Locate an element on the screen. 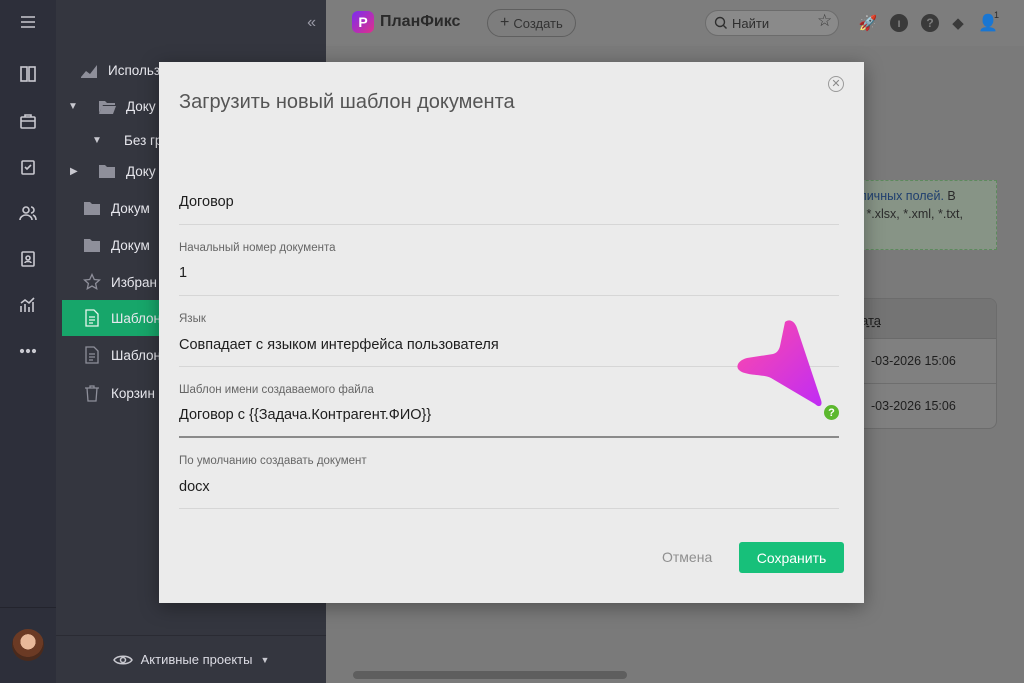  rail-divider is located at coordinates (28, 607).